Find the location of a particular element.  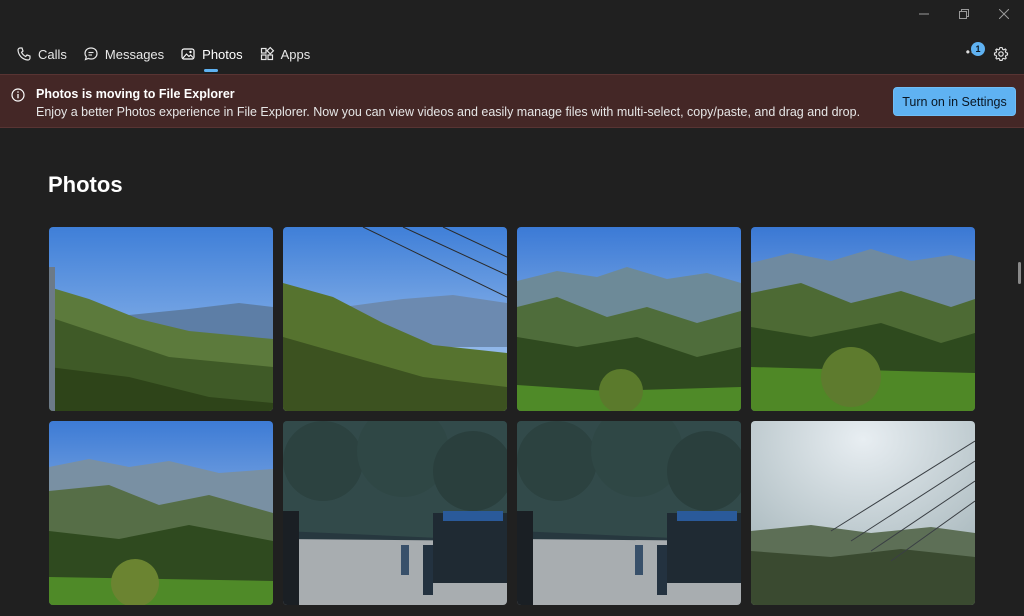

tab-messages: Messages is located at coordinates (123, 54).